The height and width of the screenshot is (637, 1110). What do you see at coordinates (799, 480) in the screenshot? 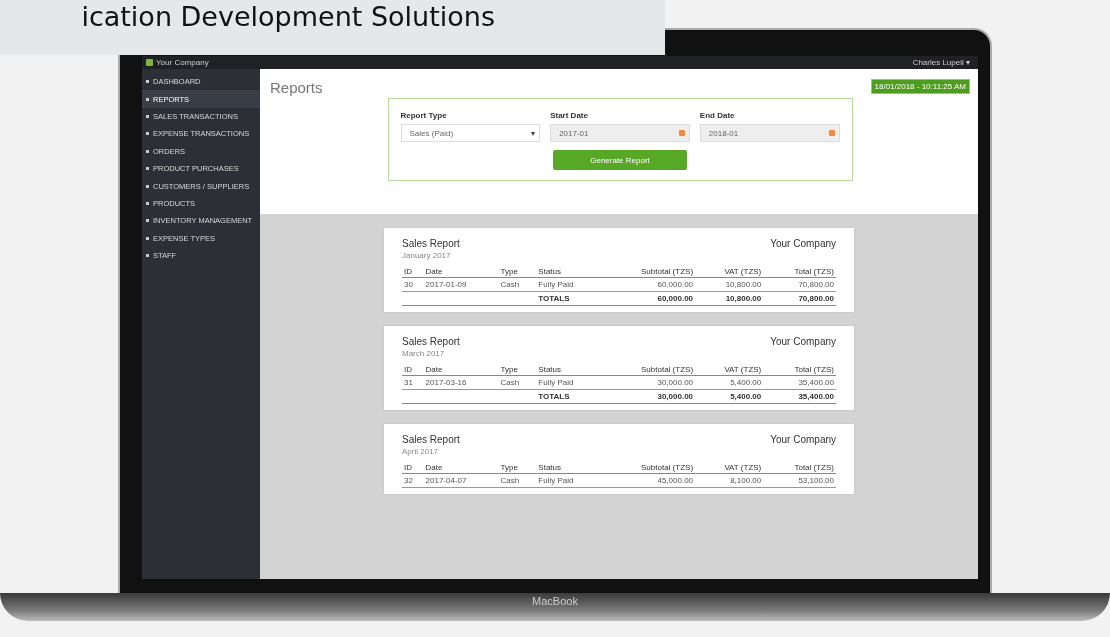
I see `table-cell: 53,100.00` at bounding box center [799, 480].